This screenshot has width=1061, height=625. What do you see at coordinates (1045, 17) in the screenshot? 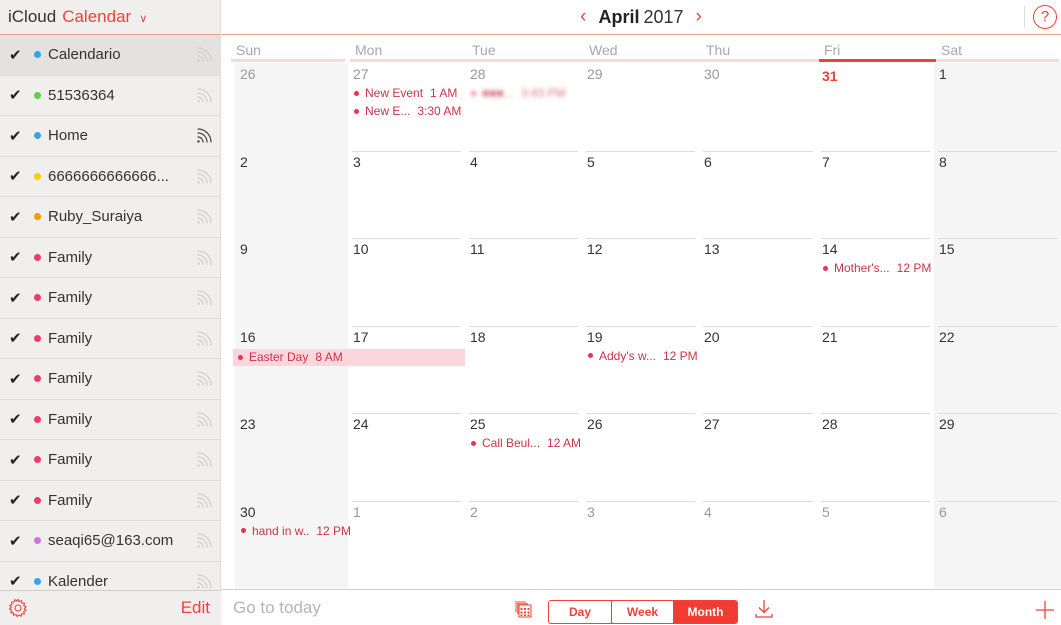
I see `help-icon: ?` at bounding box center [1045, 17].